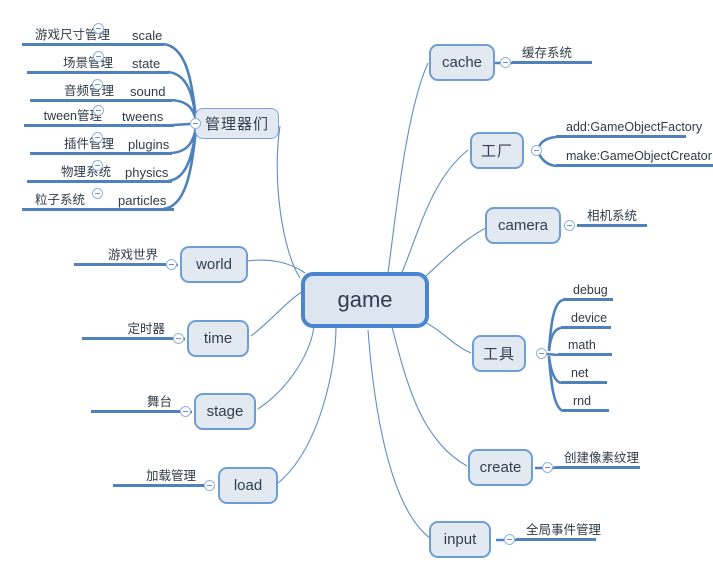  I want to click on collapse-toggle-sound, so click(97, 84).